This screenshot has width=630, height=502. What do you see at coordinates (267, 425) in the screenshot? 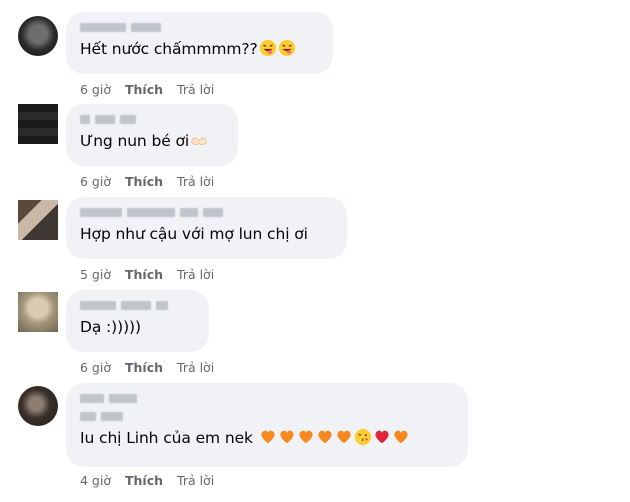
I see `comment-bubble: Iu chị Linh của em nek` at bounding box center [267, 425].